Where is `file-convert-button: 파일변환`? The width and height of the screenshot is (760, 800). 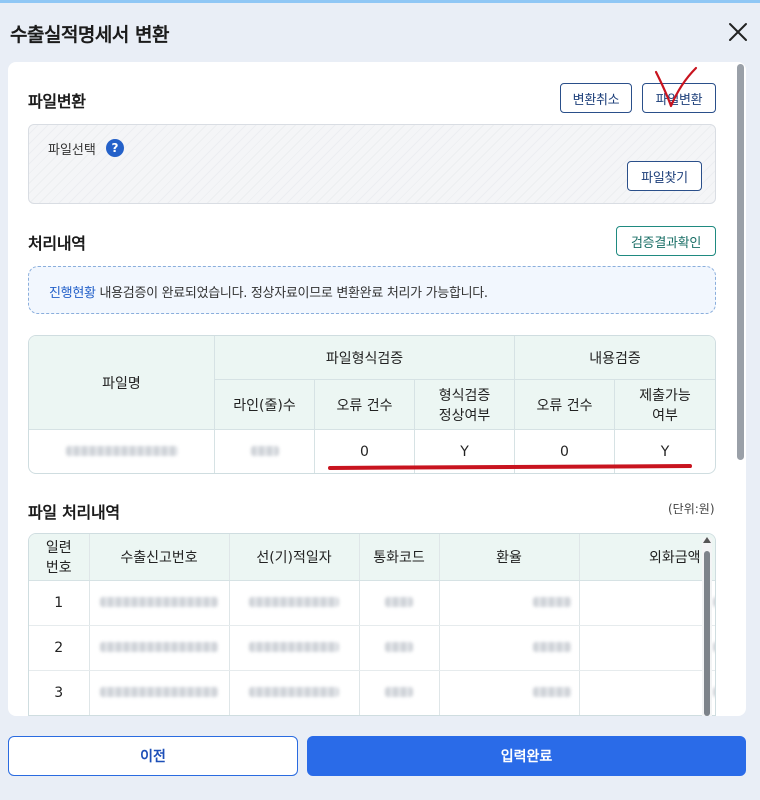
file-convert-button: 파일변환 is located at coordinates (679, 98).